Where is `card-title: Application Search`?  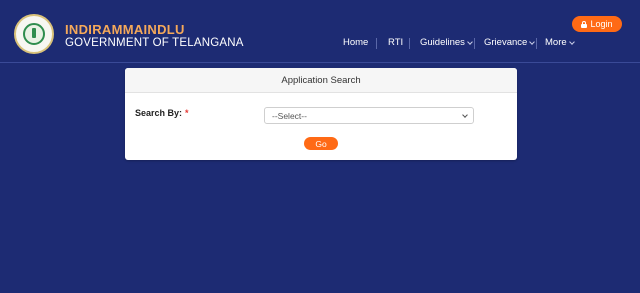 card-title: Application Search is located at coordinates (321, 80).